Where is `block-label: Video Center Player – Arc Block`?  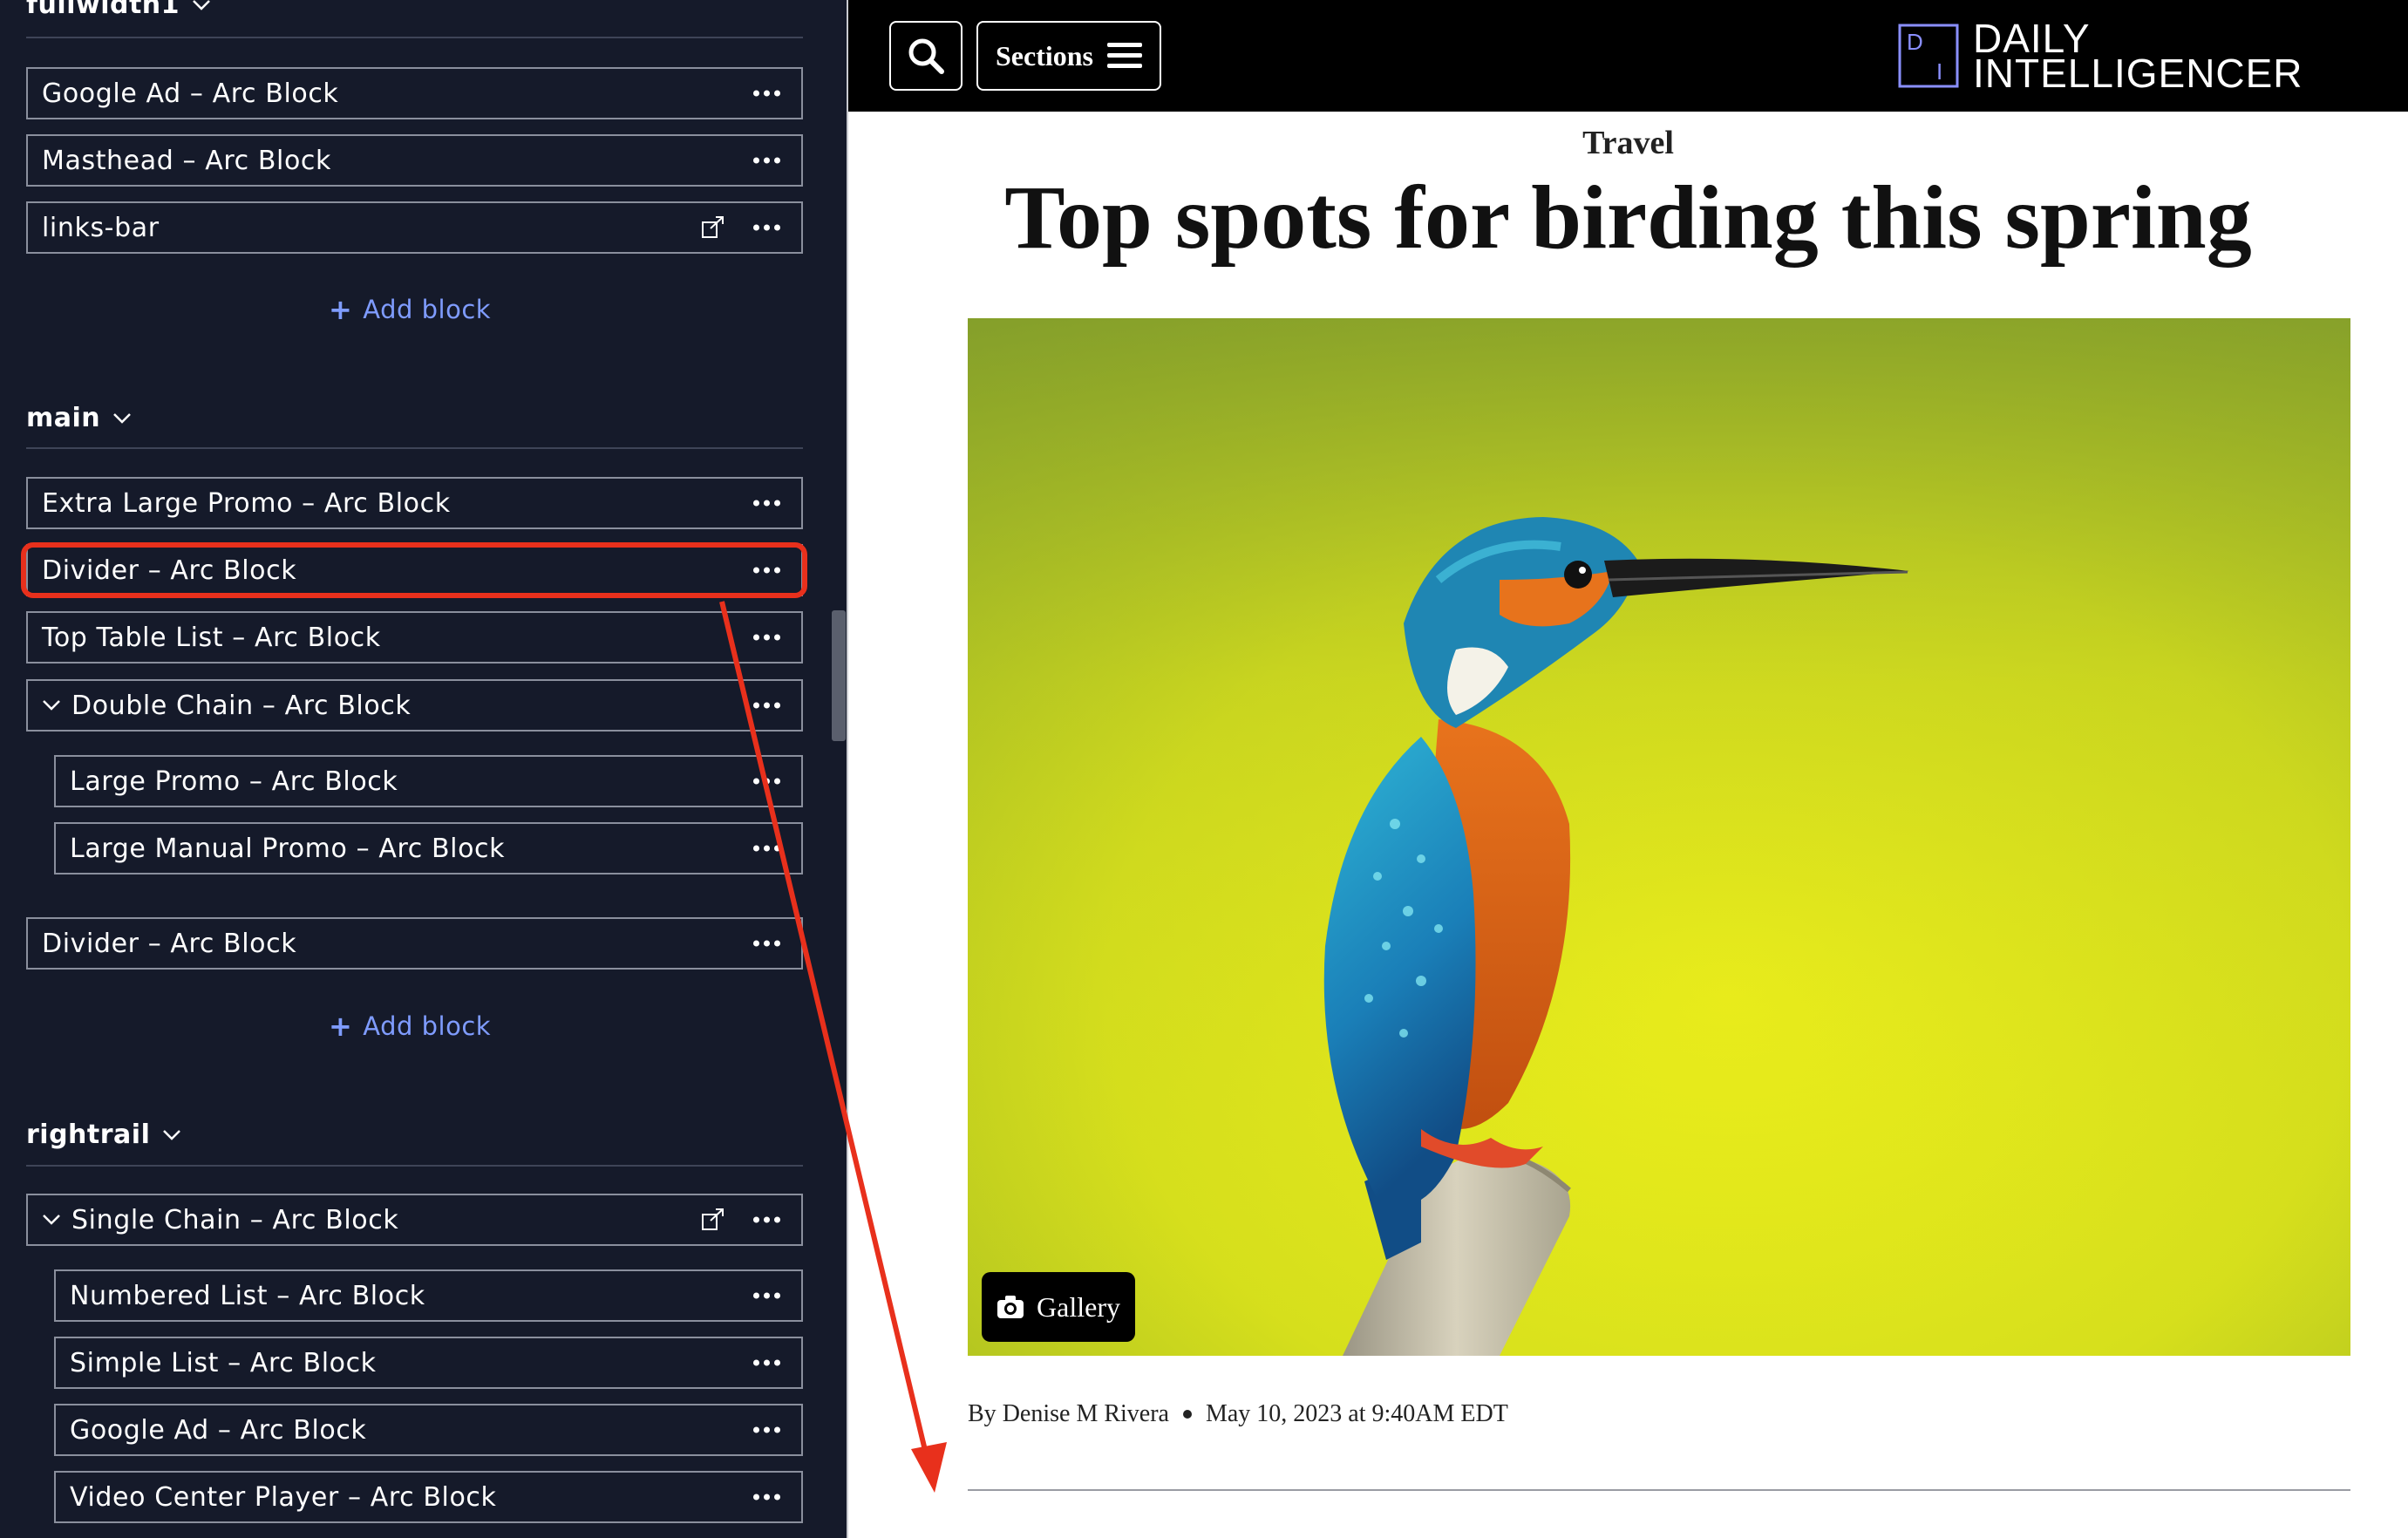
block-label: Video Center Player – Arc Block is located at coordinates (283, 1497).